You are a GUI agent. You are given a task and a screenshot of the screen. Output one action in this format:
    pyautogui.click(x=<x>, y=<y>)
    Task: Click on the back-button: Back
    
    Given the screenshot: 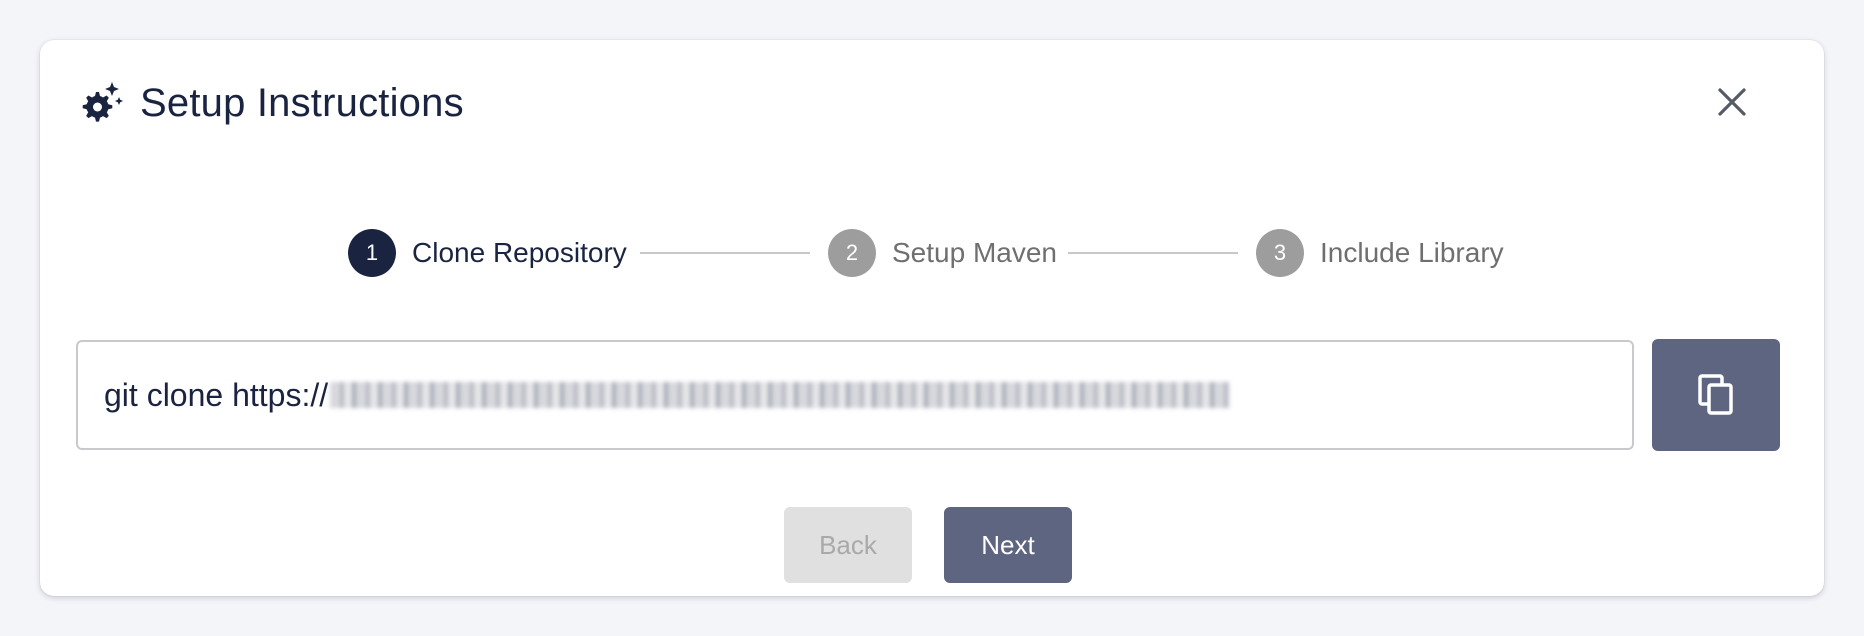 What is the action you would take?
    pyautogui.click(x=848, y=545)
    